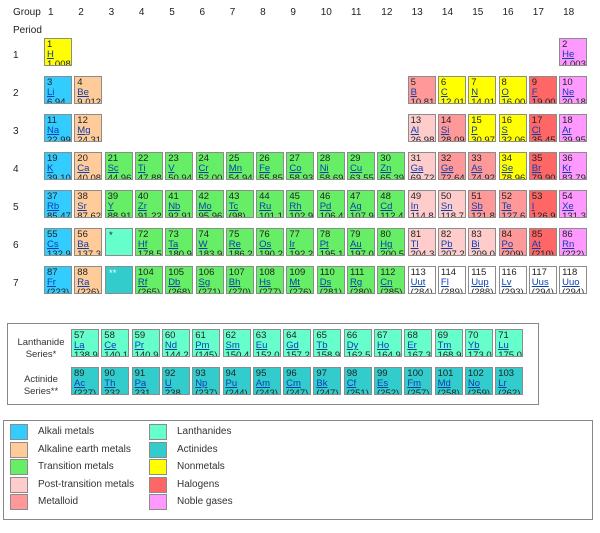 The image size is (600, 533). Describe the element at coordinates (236, 343) in the screenshot. I see `element-cell: 62 Sm 150.4` at that location.